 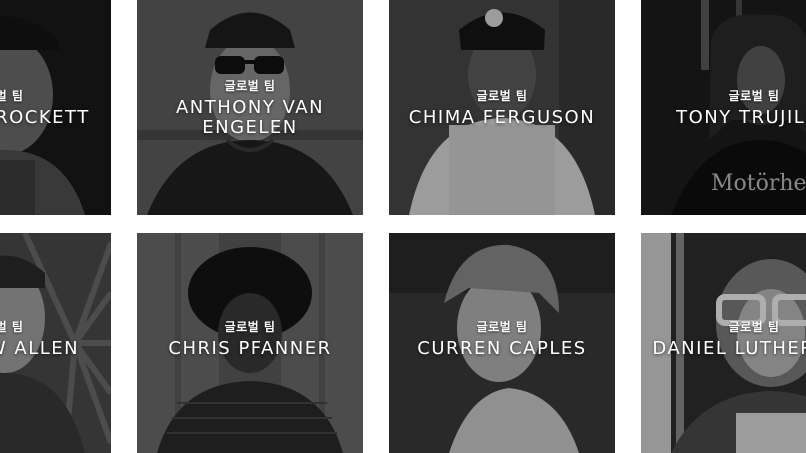 I want to click on rider-card-curren-caples: 글로벌 팀 CURREN CAPLES, so click(x=502, y=343).